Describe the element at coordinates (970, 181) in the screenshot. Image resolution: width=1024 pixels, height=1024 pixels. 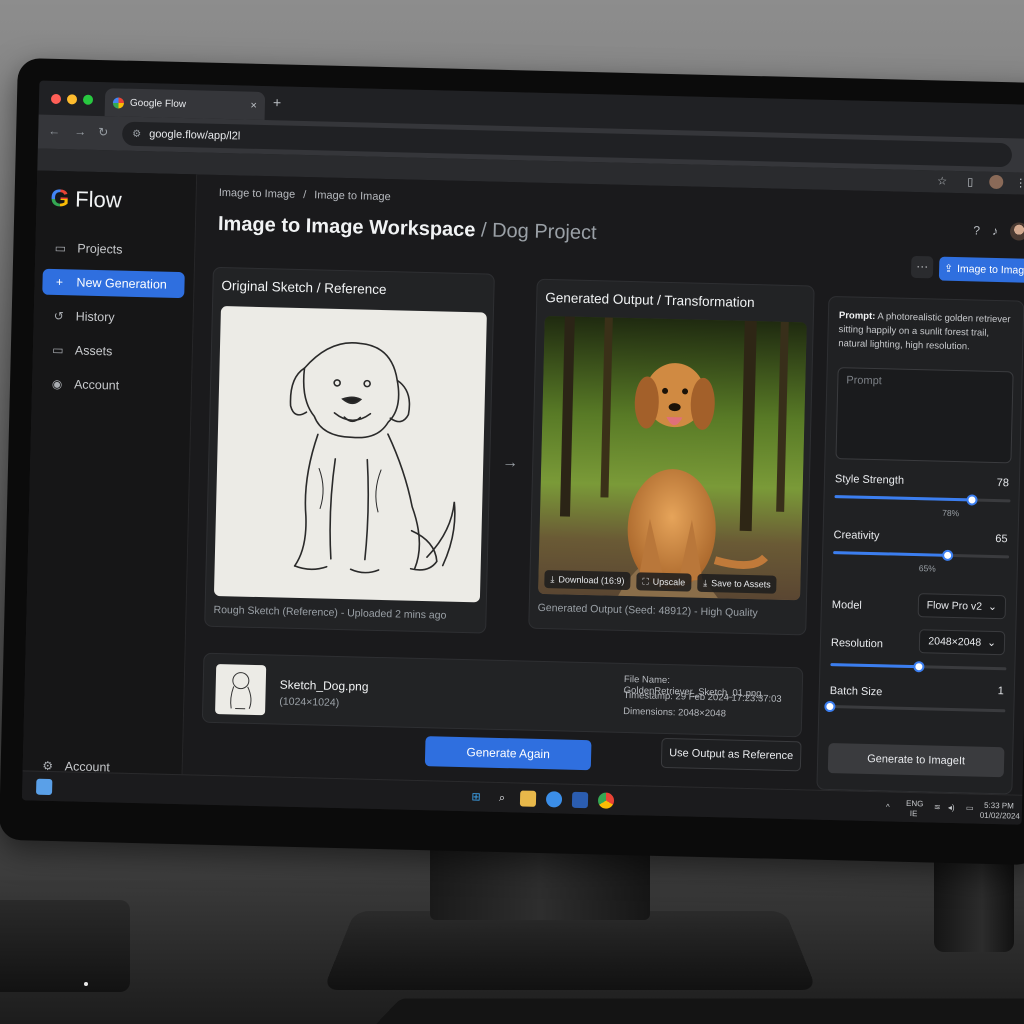
I see `side-panel-icon: ▯` at that location.